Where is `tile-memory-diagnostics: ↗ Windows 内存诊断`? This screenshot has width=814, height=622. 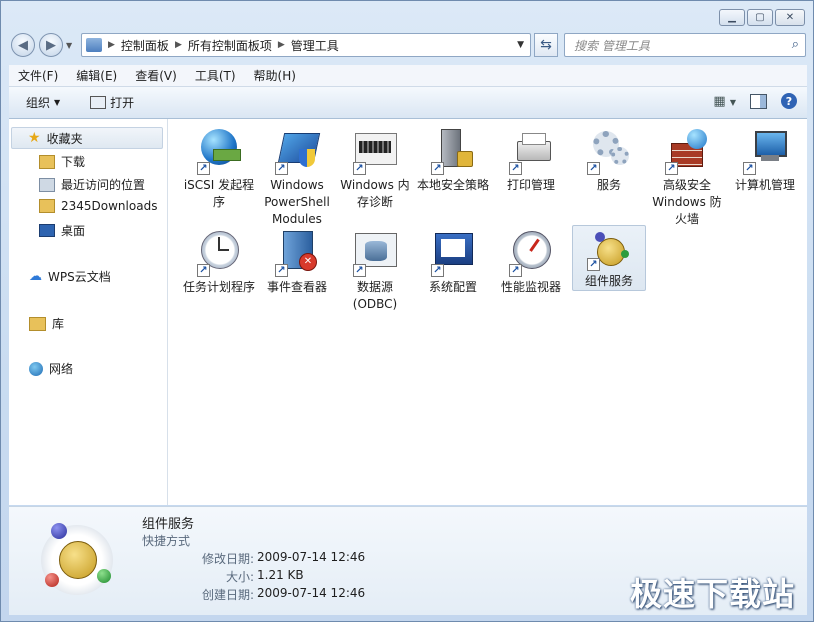
tile-memory-diagnostics: ↗ Windows 内存诊断 is located at coordinates (375, 167).